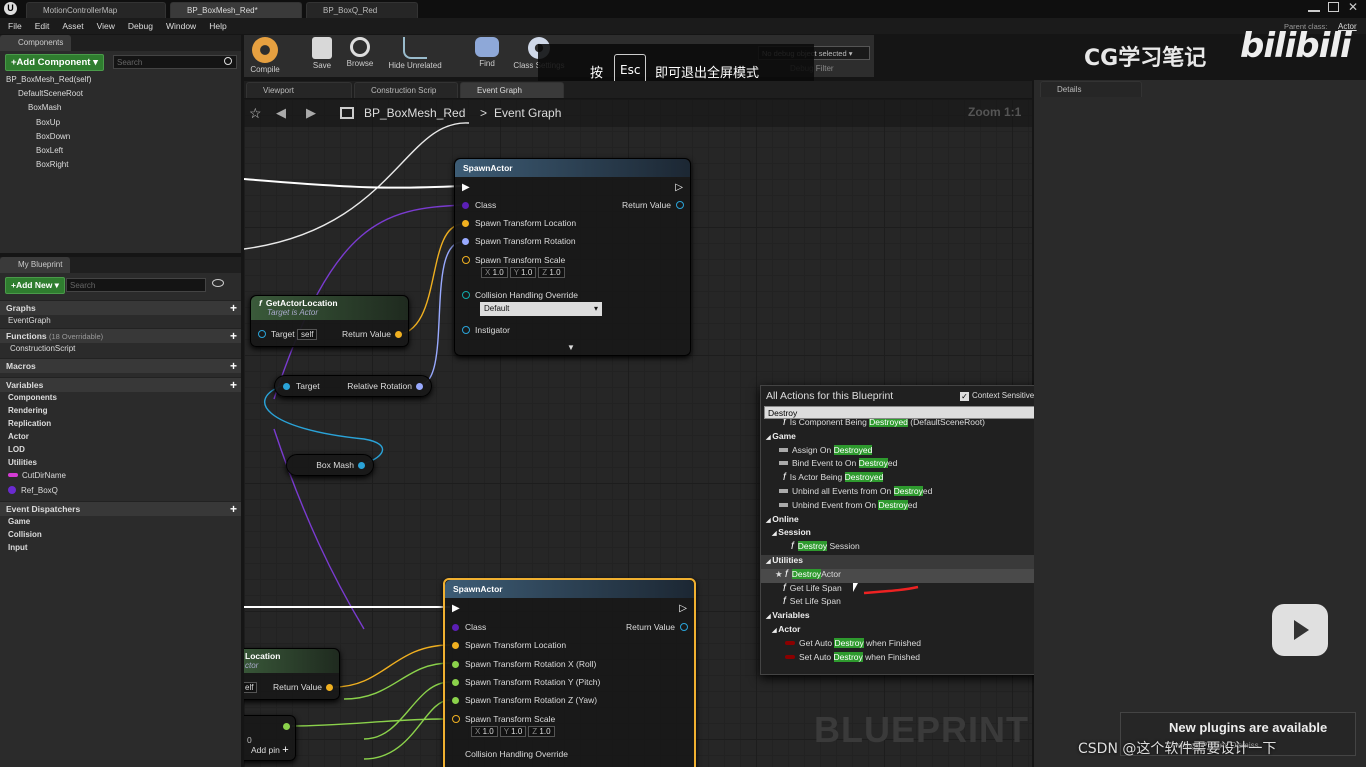 The image size is (1366, 767). I want to click on location-return-pin-2: Return Value, so click(303, 687).